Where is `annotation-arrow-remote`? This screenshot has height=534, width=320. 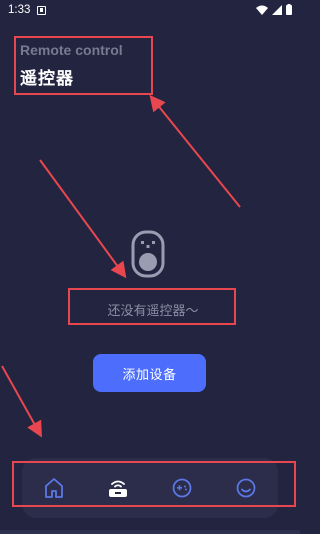 annotation-arrow-remote is located at coordinates (83, 219).